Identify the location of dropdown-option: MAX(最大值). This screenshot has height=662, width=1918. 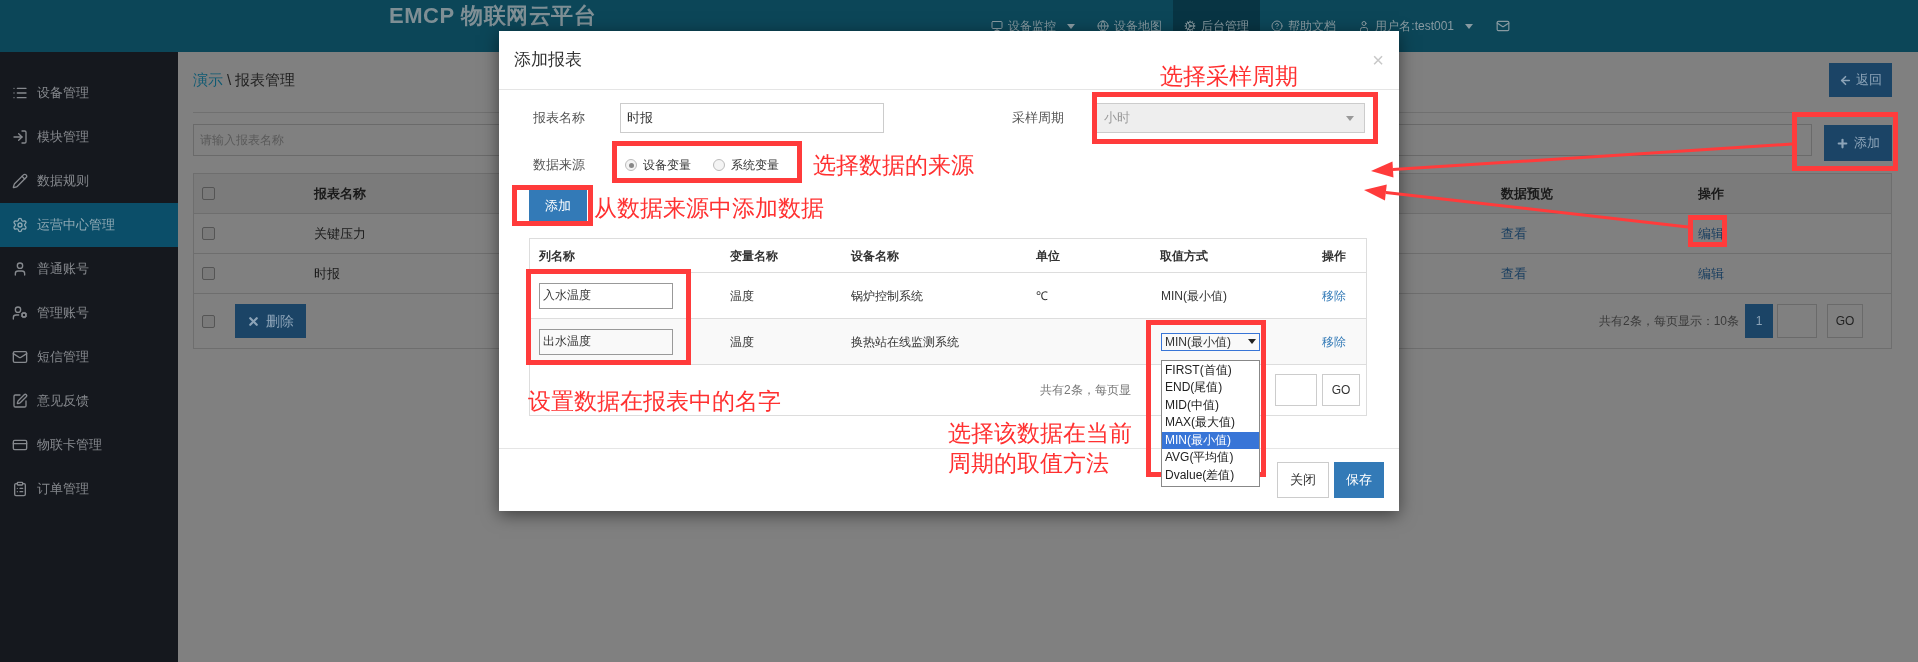
(1210, 423).